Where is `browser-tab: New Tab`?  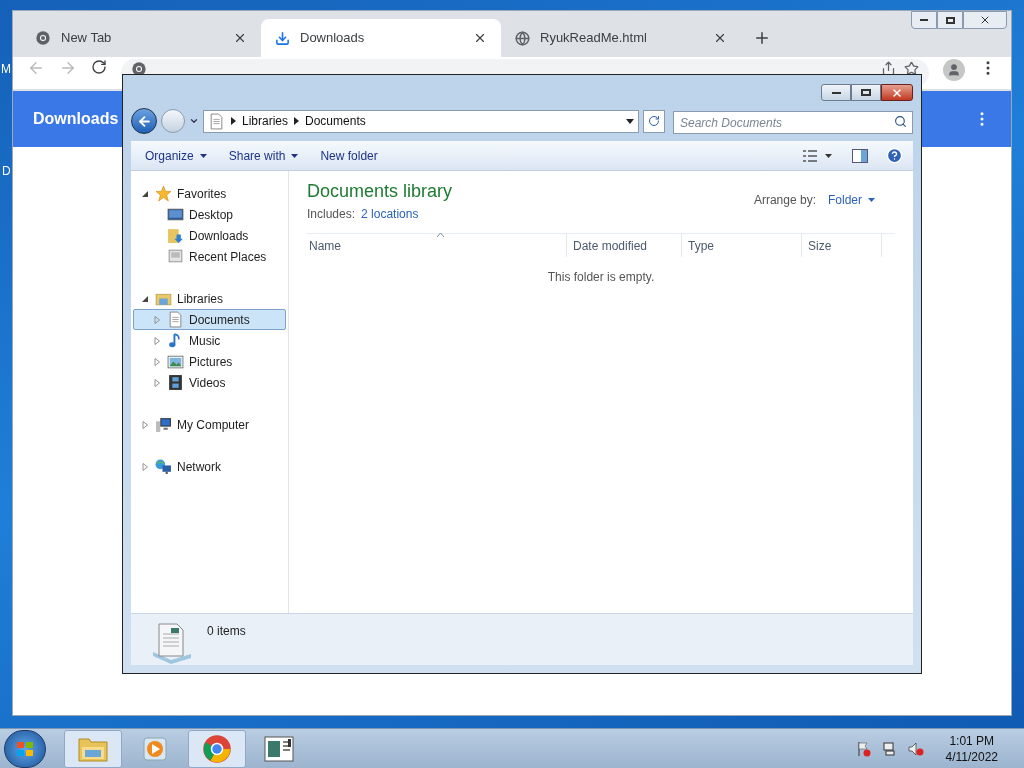 browser-tab: New Tab is located at coordinates (141, 38).